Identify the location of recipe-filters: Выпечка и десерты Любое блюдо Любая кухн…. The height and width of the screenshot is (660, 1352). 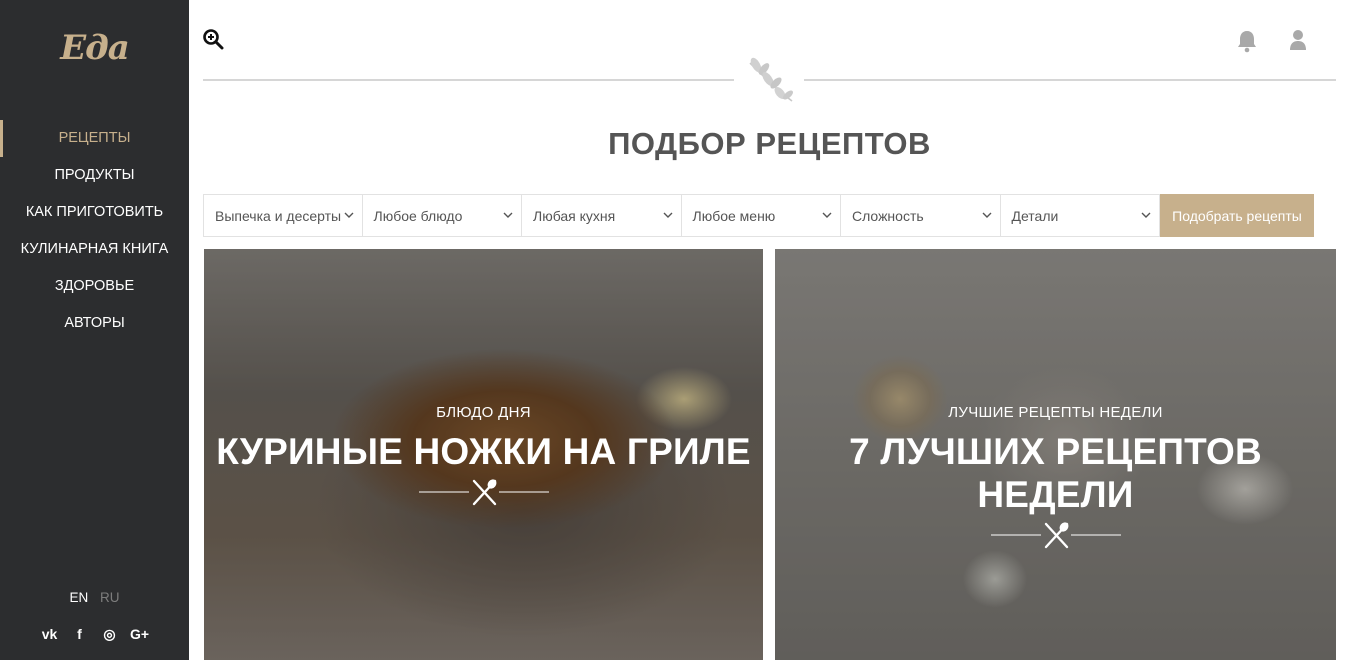
(758, 215).